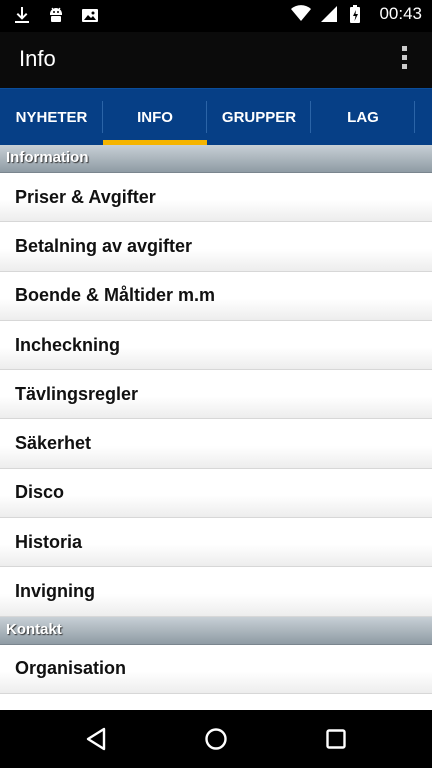 The width and height of the screenshot is (432, 768). I want to click on home-icon, so click(216, 739).